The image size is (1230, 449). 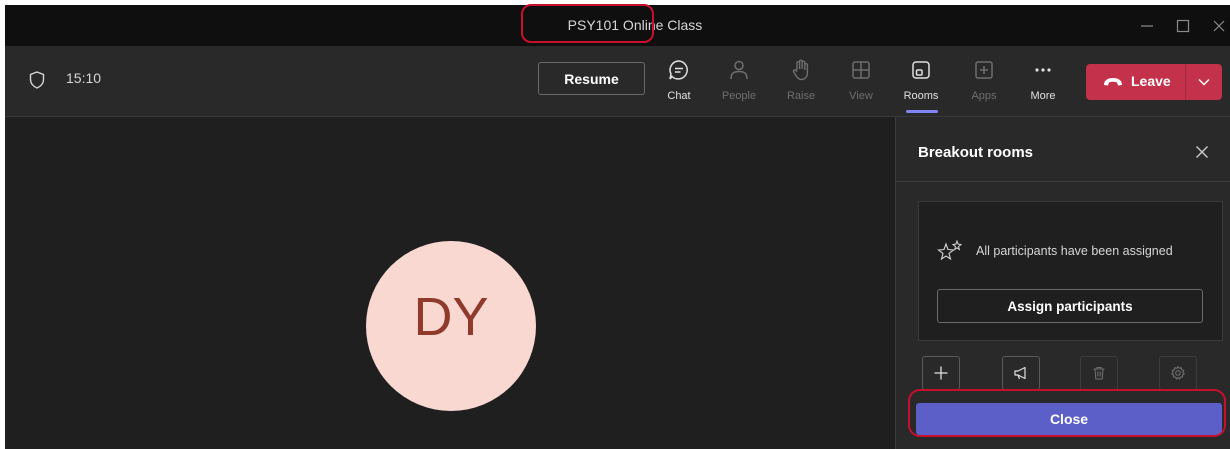 What do you see at coordinates (1067, 413) in the screenshot?
I see `highlight-annotation-close` at bounding box center [1067, 413].